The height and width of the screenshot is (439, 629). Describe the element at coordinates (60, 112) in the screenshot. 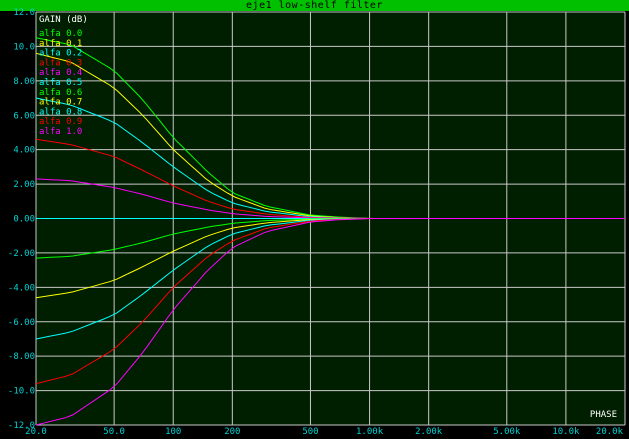

I see `legend-entry-8: alfa 0.8` at that location.